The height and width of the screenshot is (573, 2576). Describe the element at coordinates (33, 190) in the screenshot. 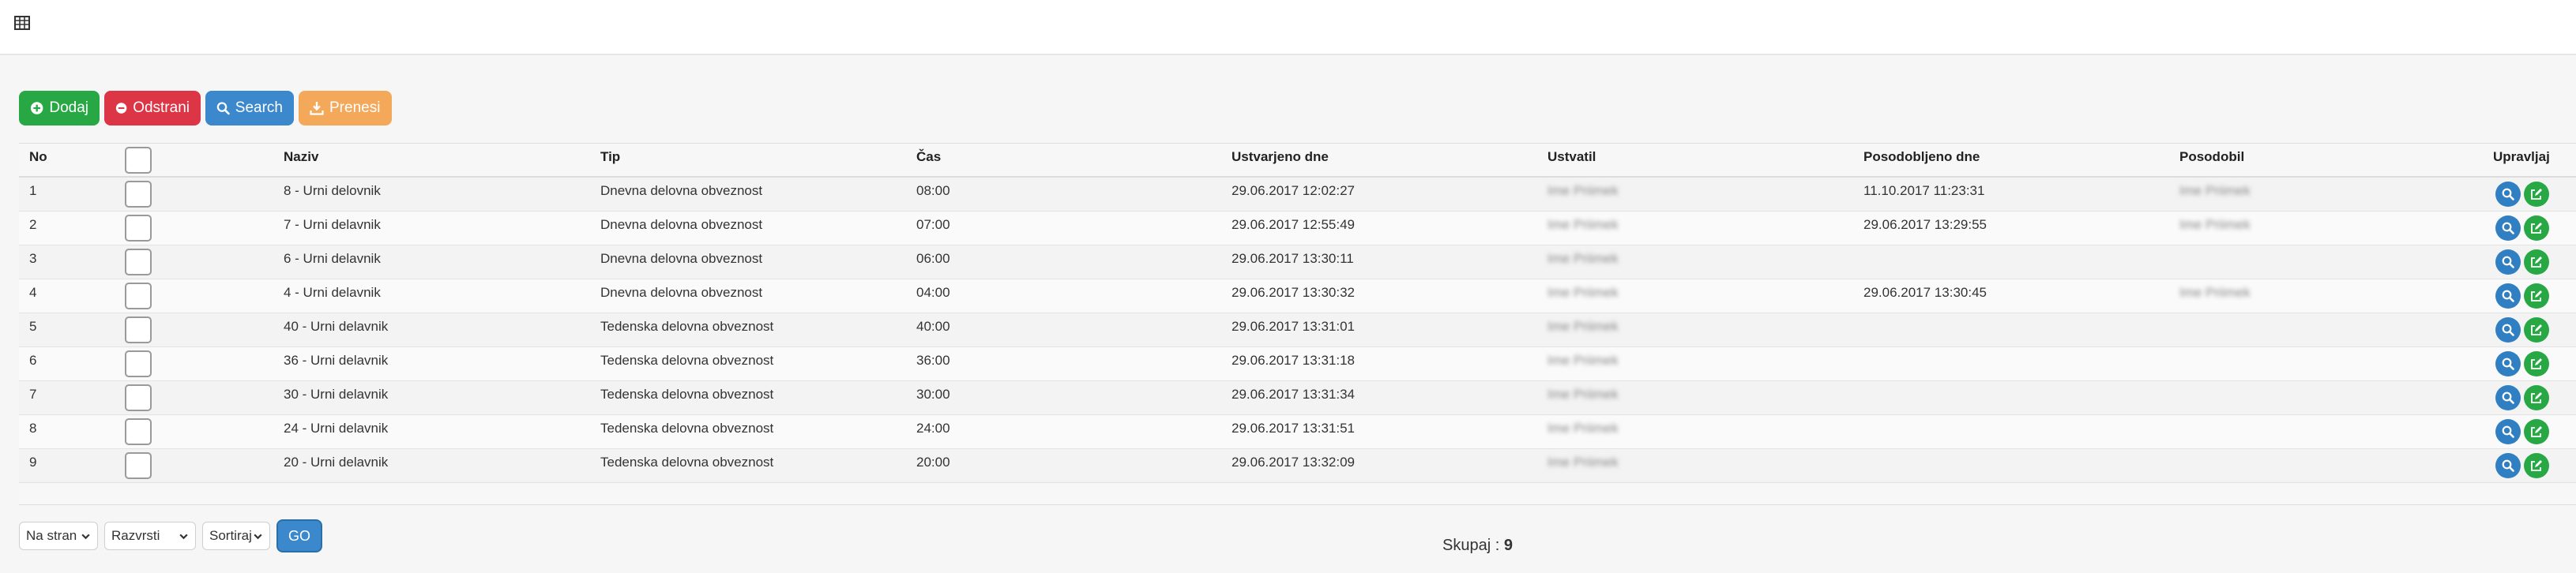

I see `cell-no: 1` at that location.